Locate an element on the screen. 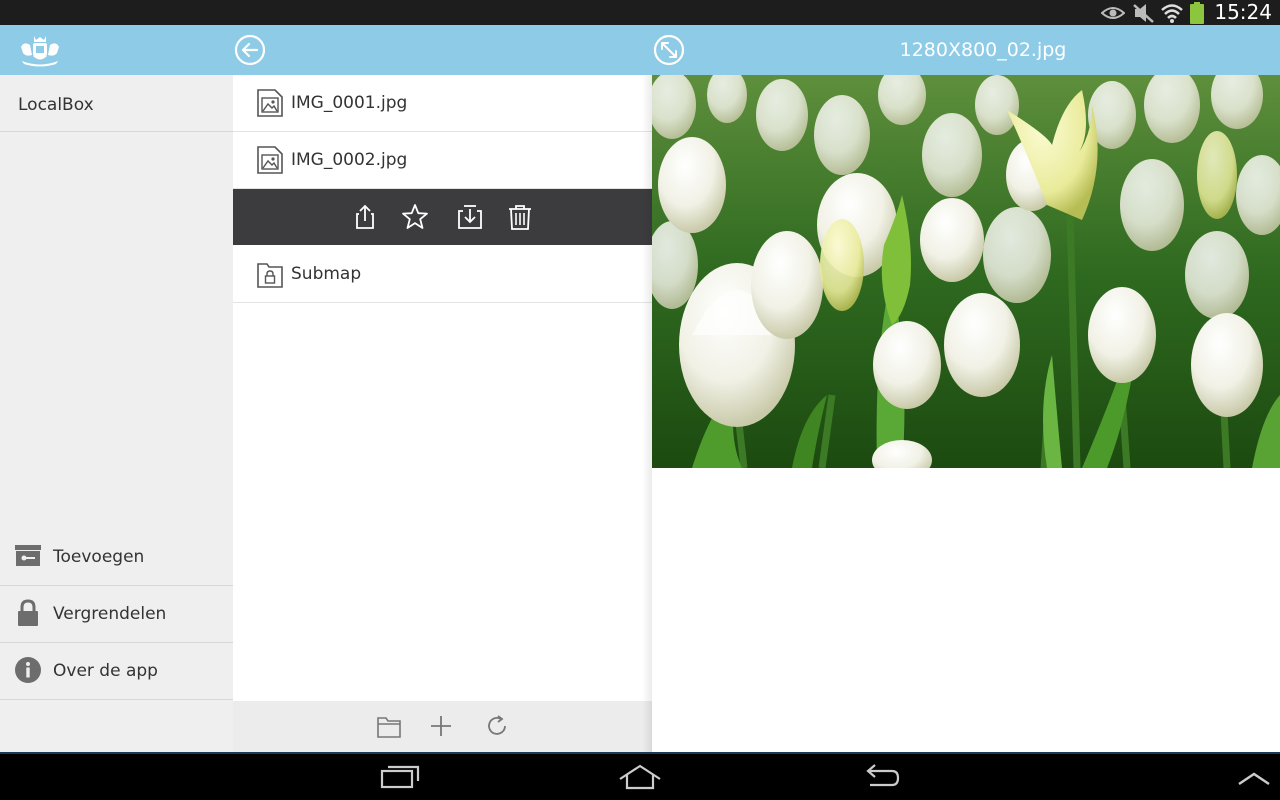  mute-icon is located at coordinates (1144, 13).